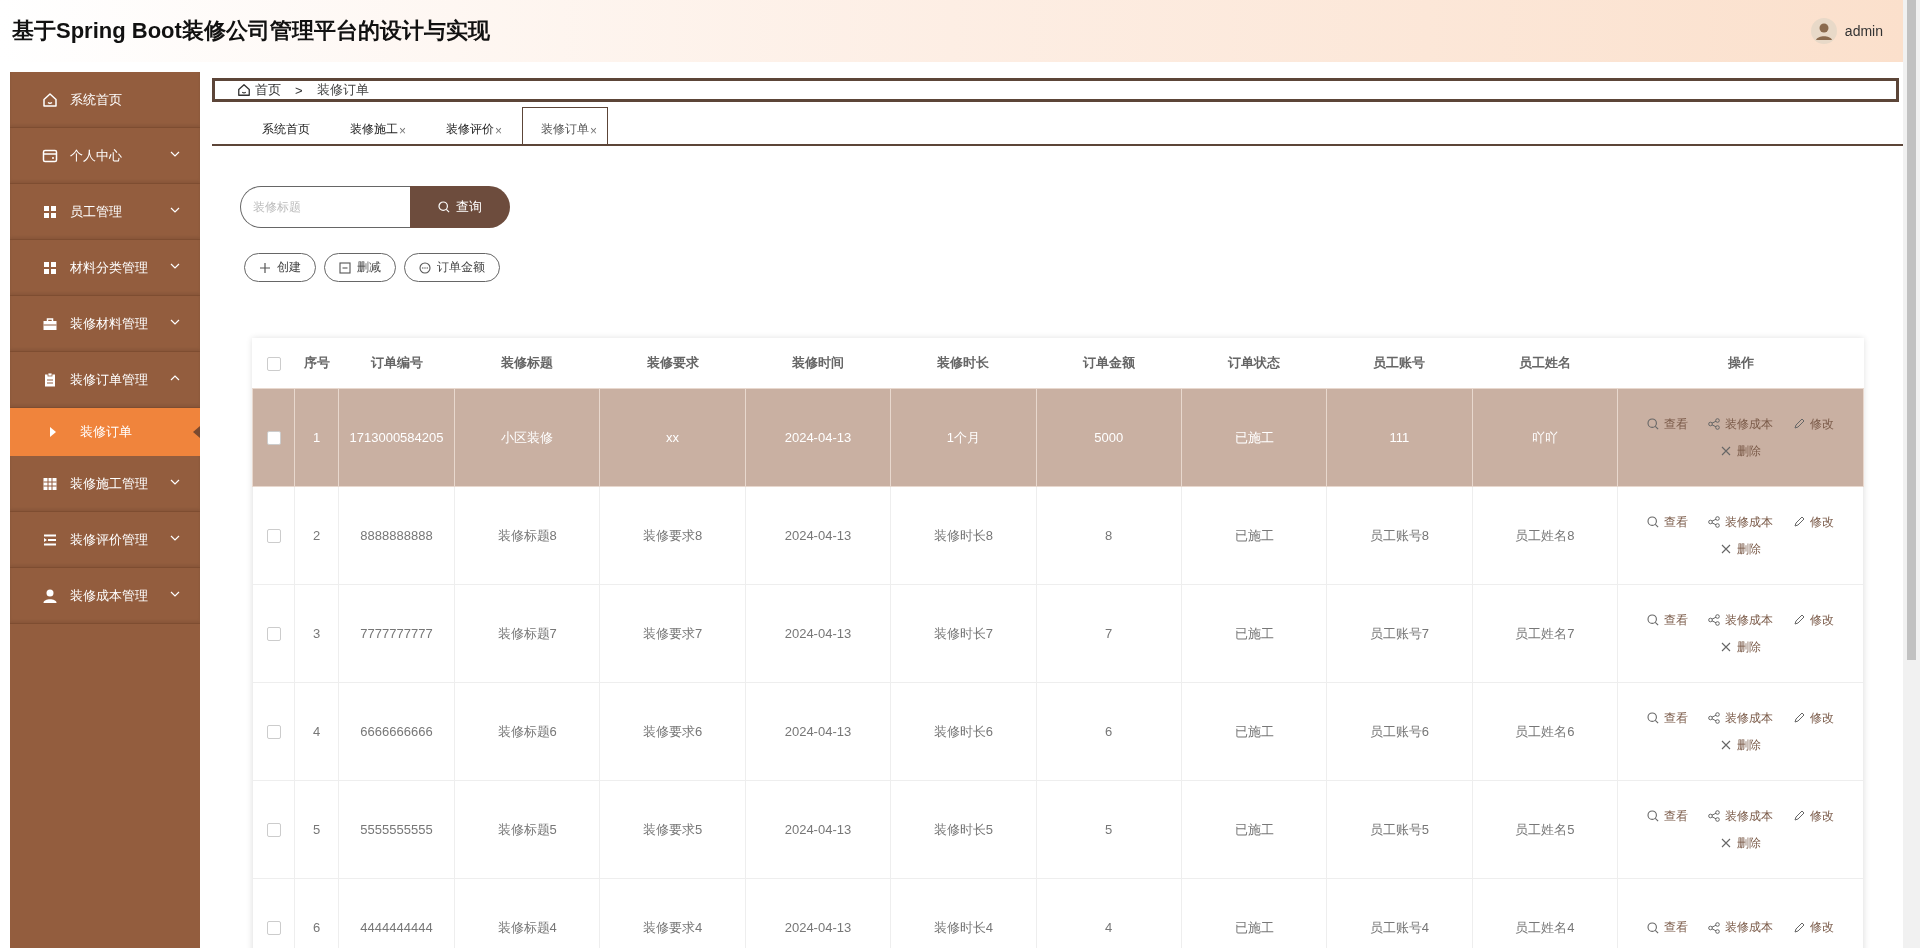 Image resolution: width=1920 pixels, height=948 pixels. Describe the element at coordinates (1058, 829) in the screenshot. I see `table-row: 5 5555555555 装修标题5 装修要求5 2024-04-13 装修时长5 5 已施工 员工账号5 员工姓名5 查看 装修成本 修改 删除` at that location.